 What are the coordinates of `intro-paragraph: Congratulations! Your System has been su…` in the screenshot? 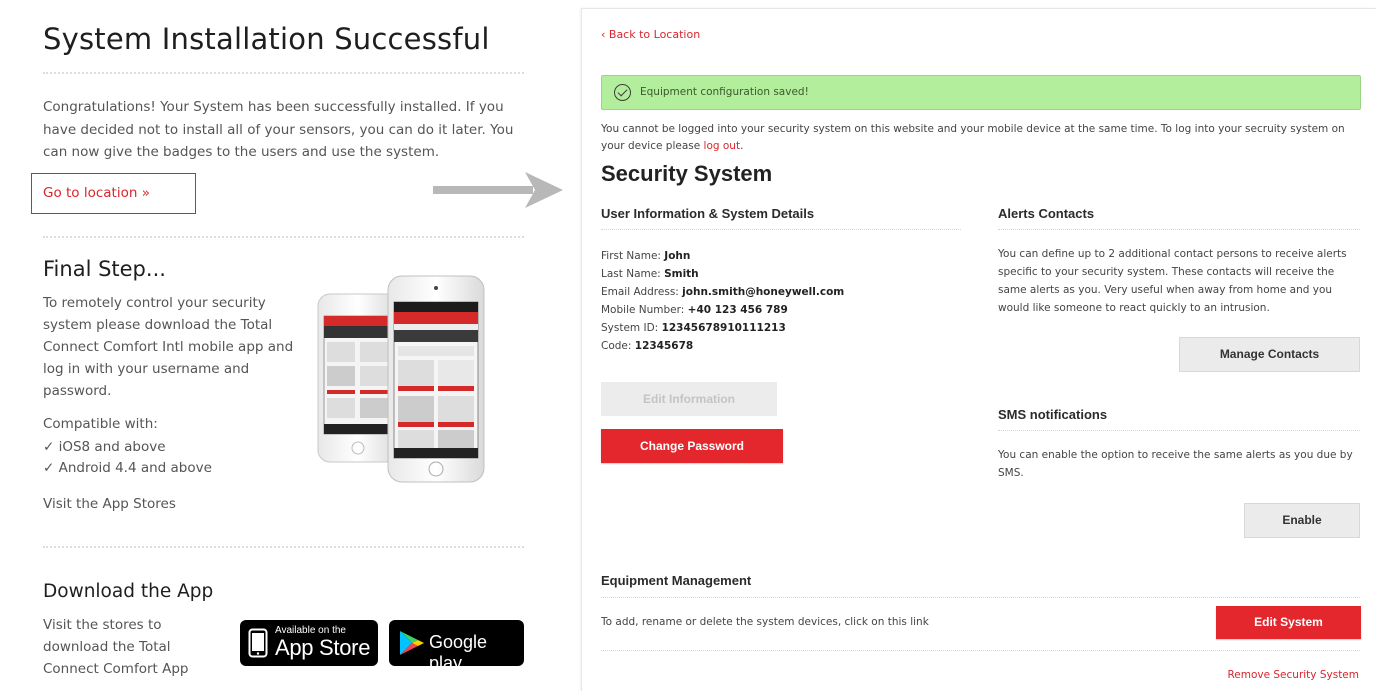 It's located at (278, 130).